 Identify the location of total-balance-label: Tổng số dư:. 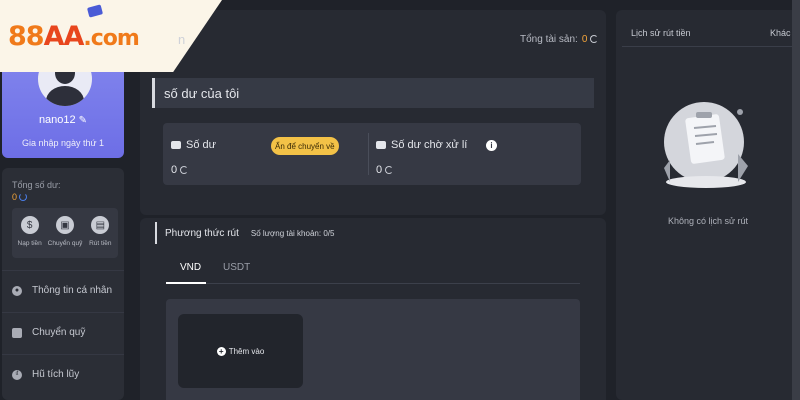
(36, 185).